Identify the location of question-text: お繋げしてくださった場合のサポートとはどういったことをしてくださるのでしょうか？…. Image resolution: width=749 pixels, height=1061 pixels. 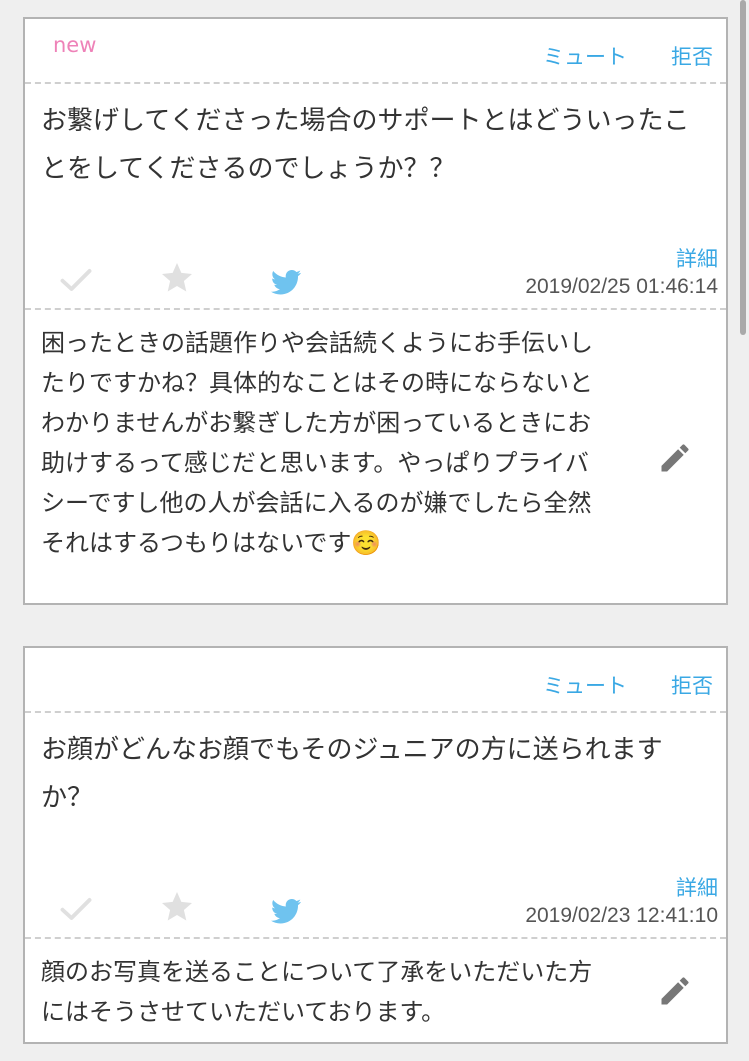
(365, 145).